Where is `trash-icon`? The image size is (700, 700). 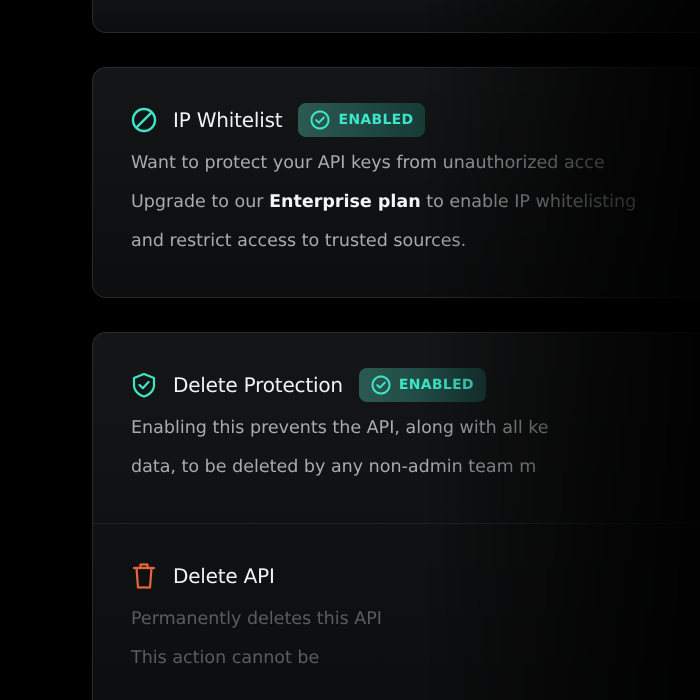 trash-icon is located at coordinates (144, 576).